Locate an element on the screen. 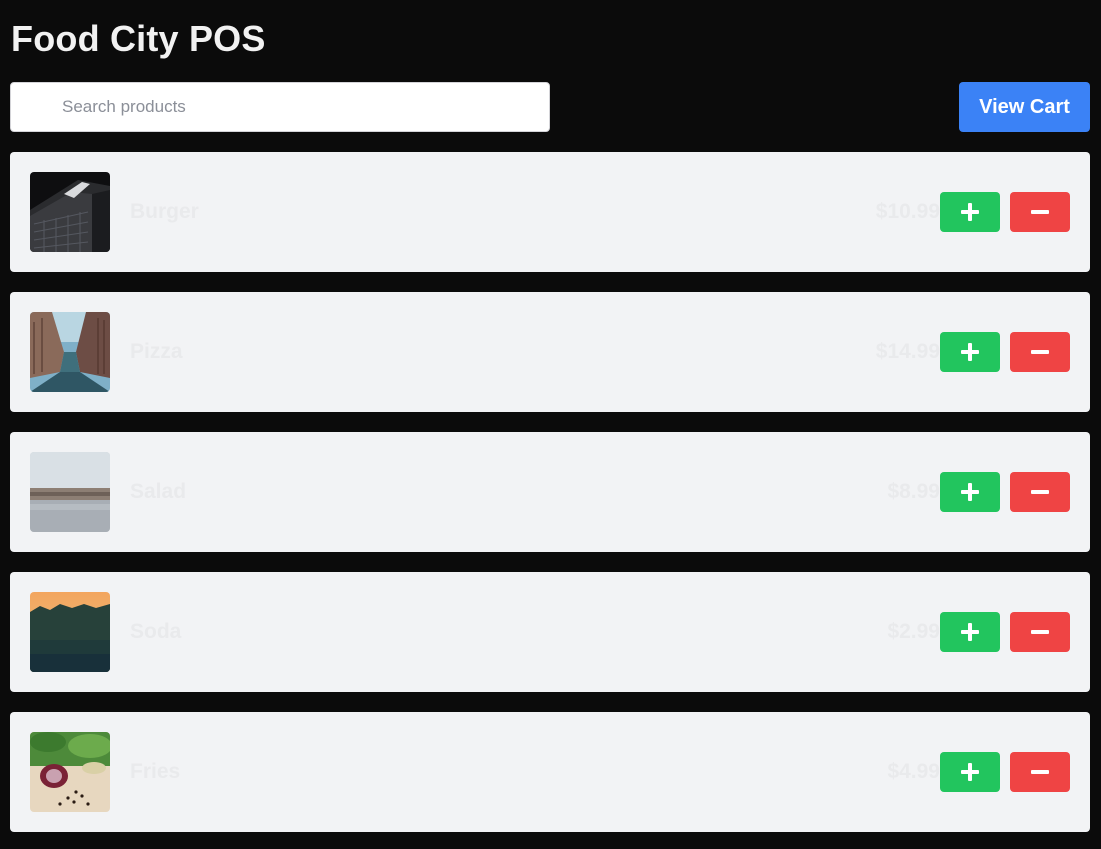  search-input is located at coordinates (280, 107).